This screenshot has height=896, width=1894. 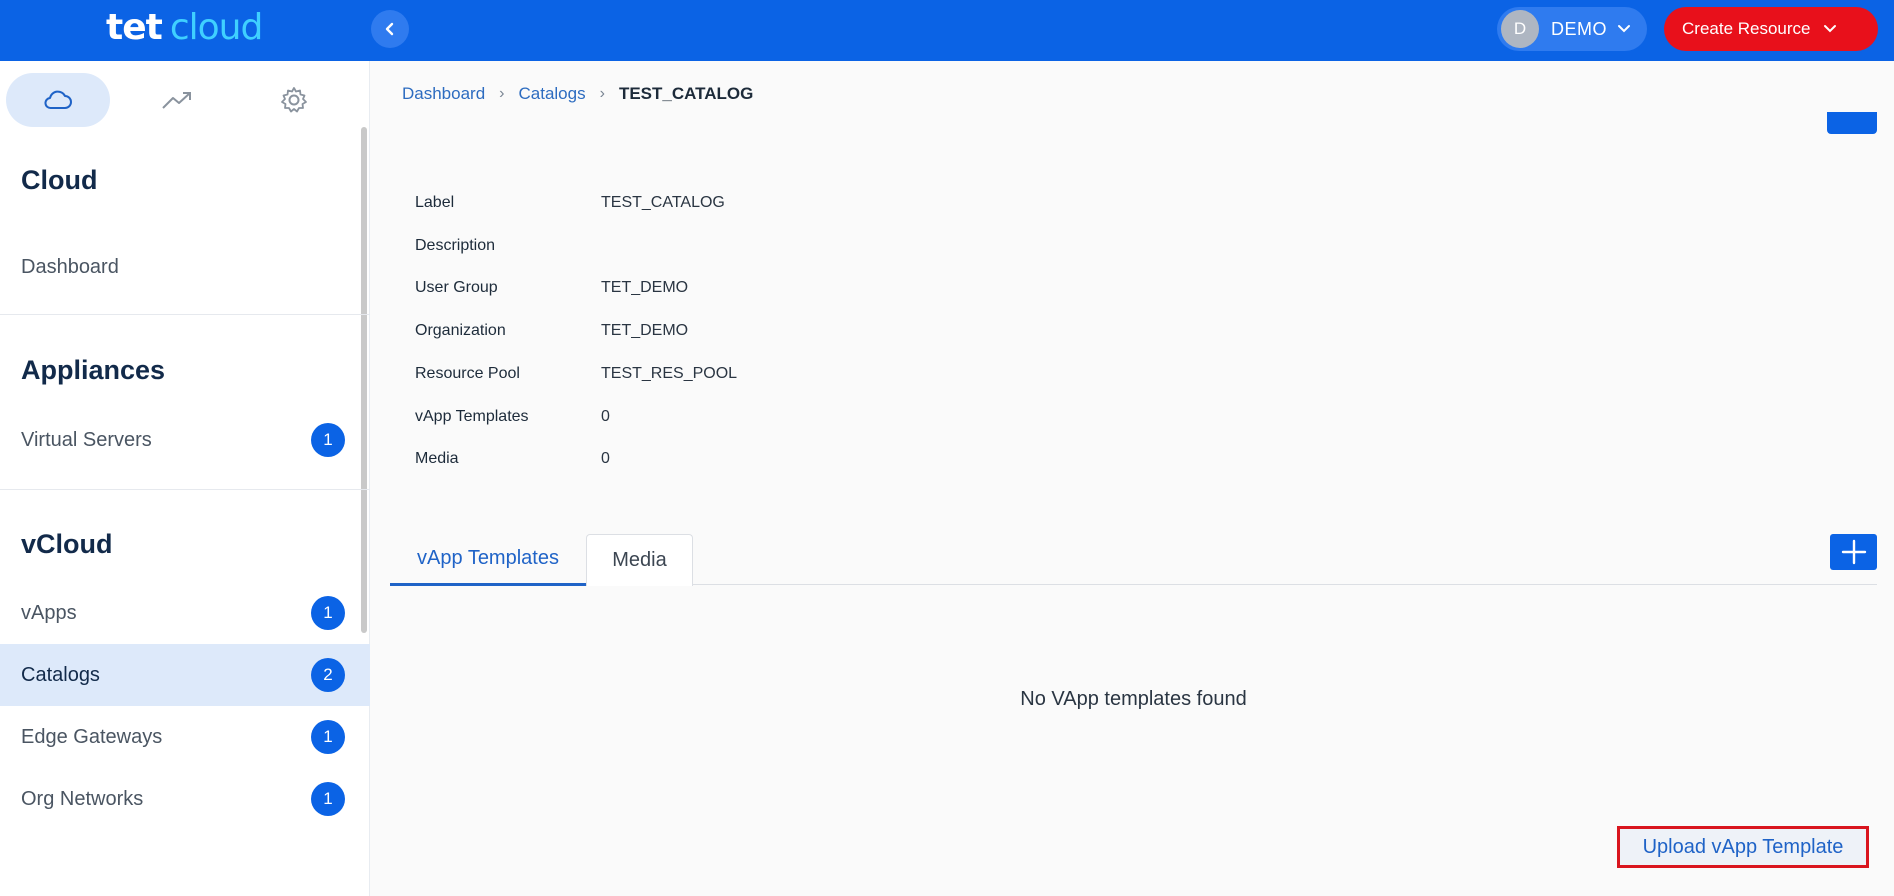 What do you see at coordinates (59, 180) in the screenshot?
I see `section-title-cloud: Cloud` at bounding box center [59, 180].